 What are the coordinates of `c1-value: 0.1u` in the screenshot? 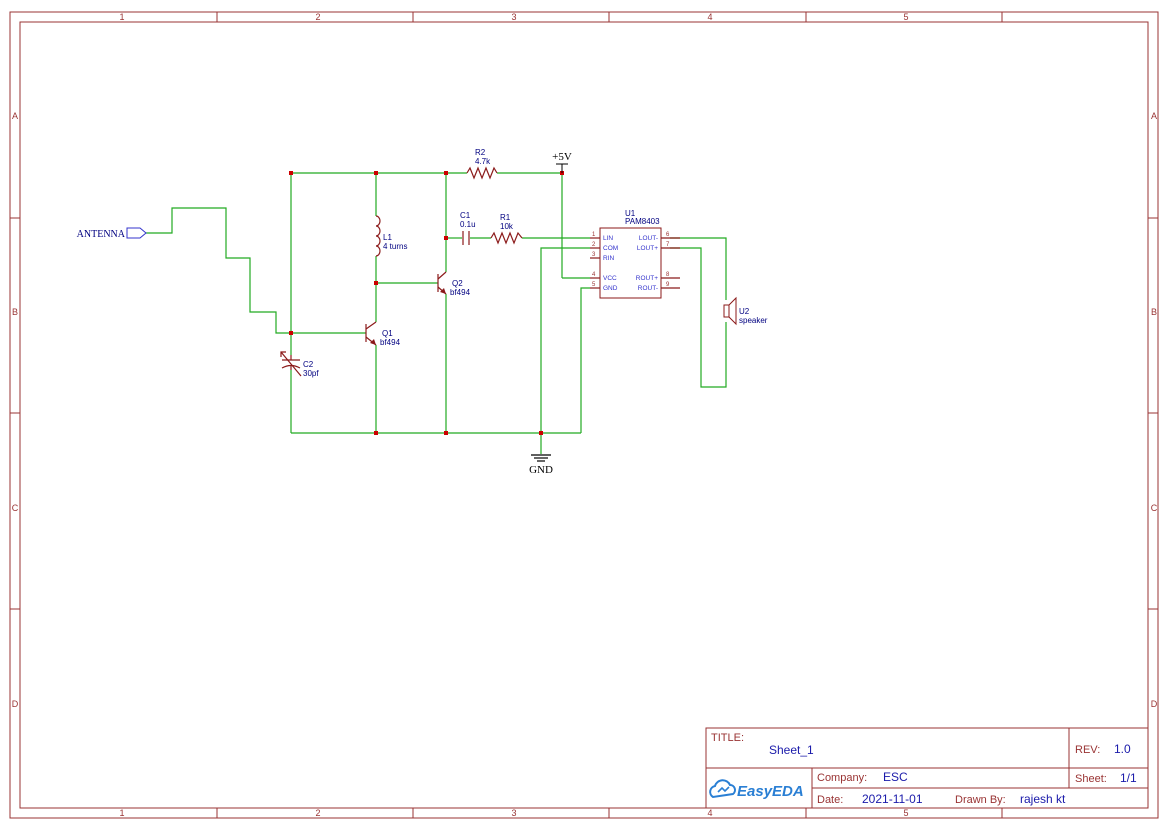 It's located at (468, 224).